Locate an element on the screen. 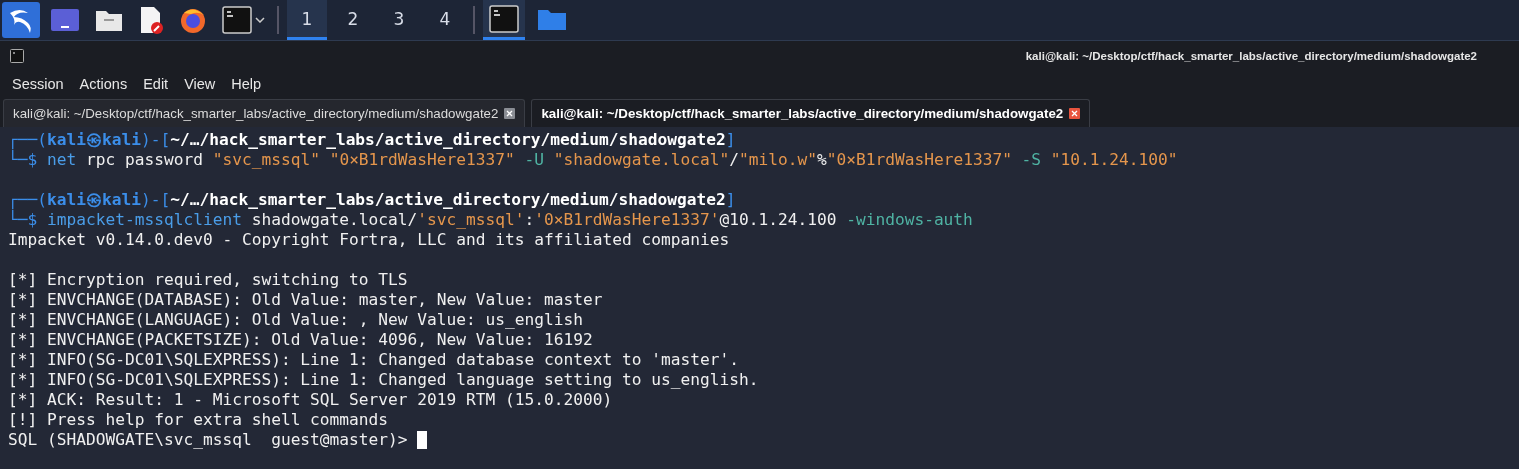 The height and width of the screenshot is (469, 1519). terminal-text: 'svc_mssql' is located at coordinates (471, 220).